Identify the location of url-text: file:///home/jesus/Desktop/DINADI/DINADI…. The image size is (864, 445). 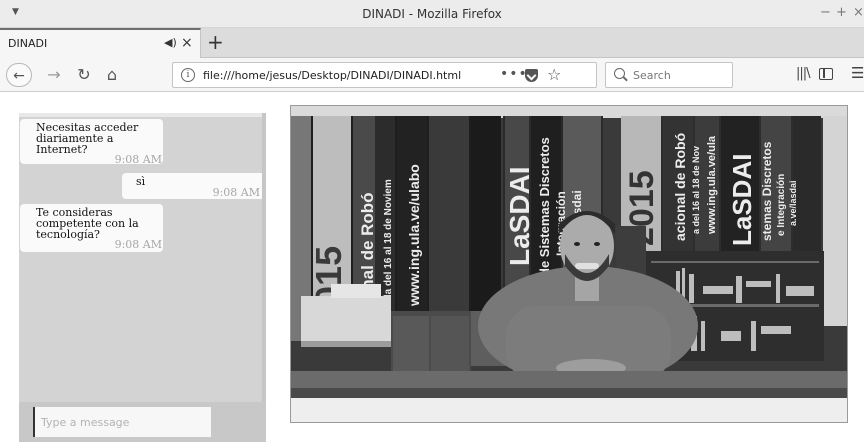
(332, 75).